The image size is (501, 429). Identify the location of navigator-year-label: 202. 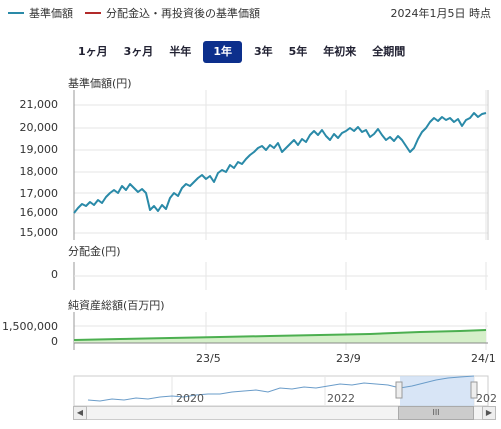
(486, 398).